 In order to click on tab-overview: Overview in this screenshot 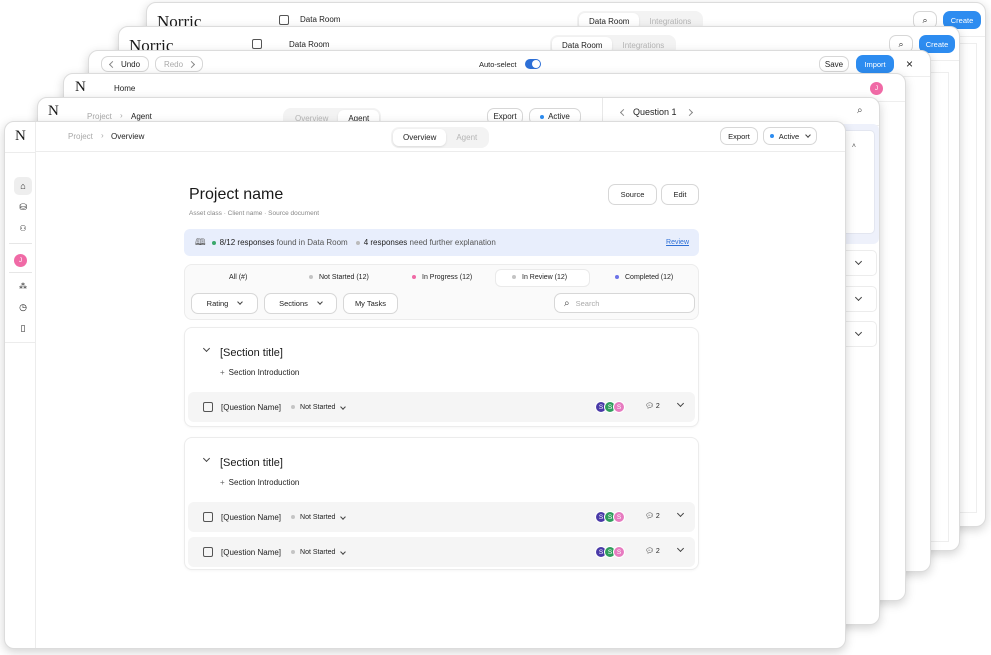, I will do `click(420, 137)`.